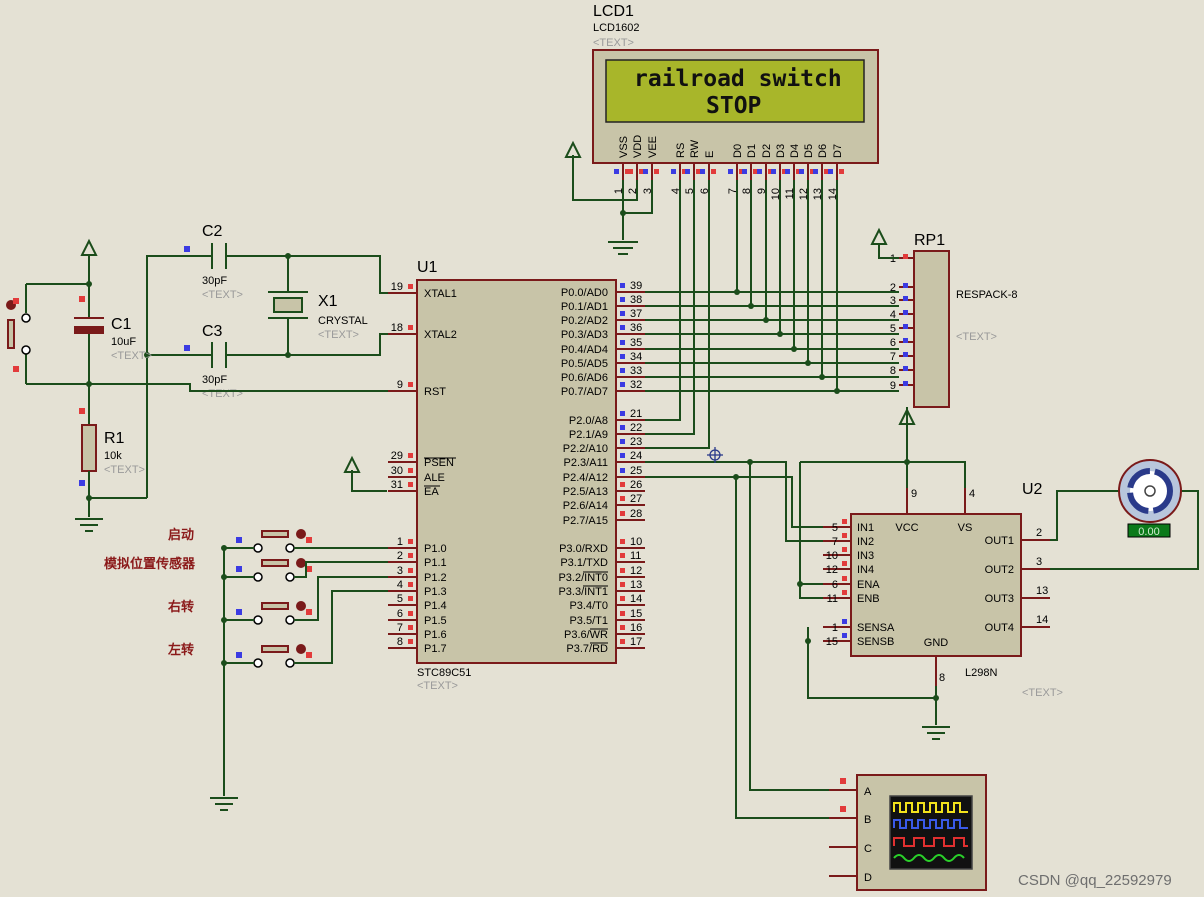 This screenshot has height=897, width=1204. I want to click on u1-pin-name: P3.7/RD, so click(587, 649).